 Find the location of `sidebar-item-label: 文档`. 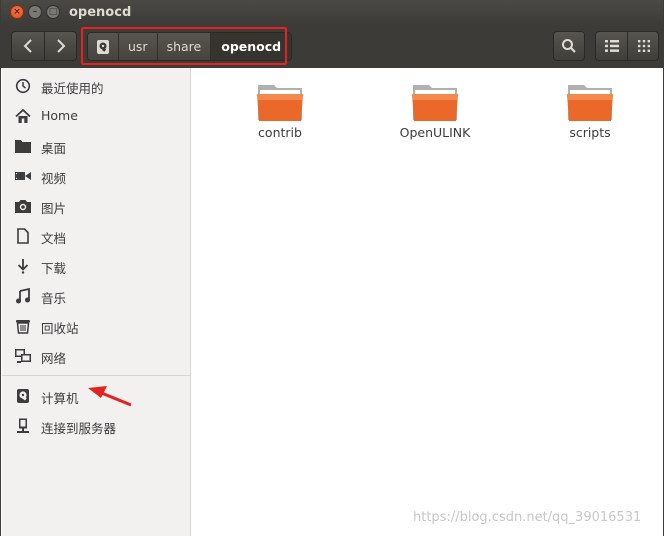

sidebar-item-label: 文档 is located at coordinates (54, 238).